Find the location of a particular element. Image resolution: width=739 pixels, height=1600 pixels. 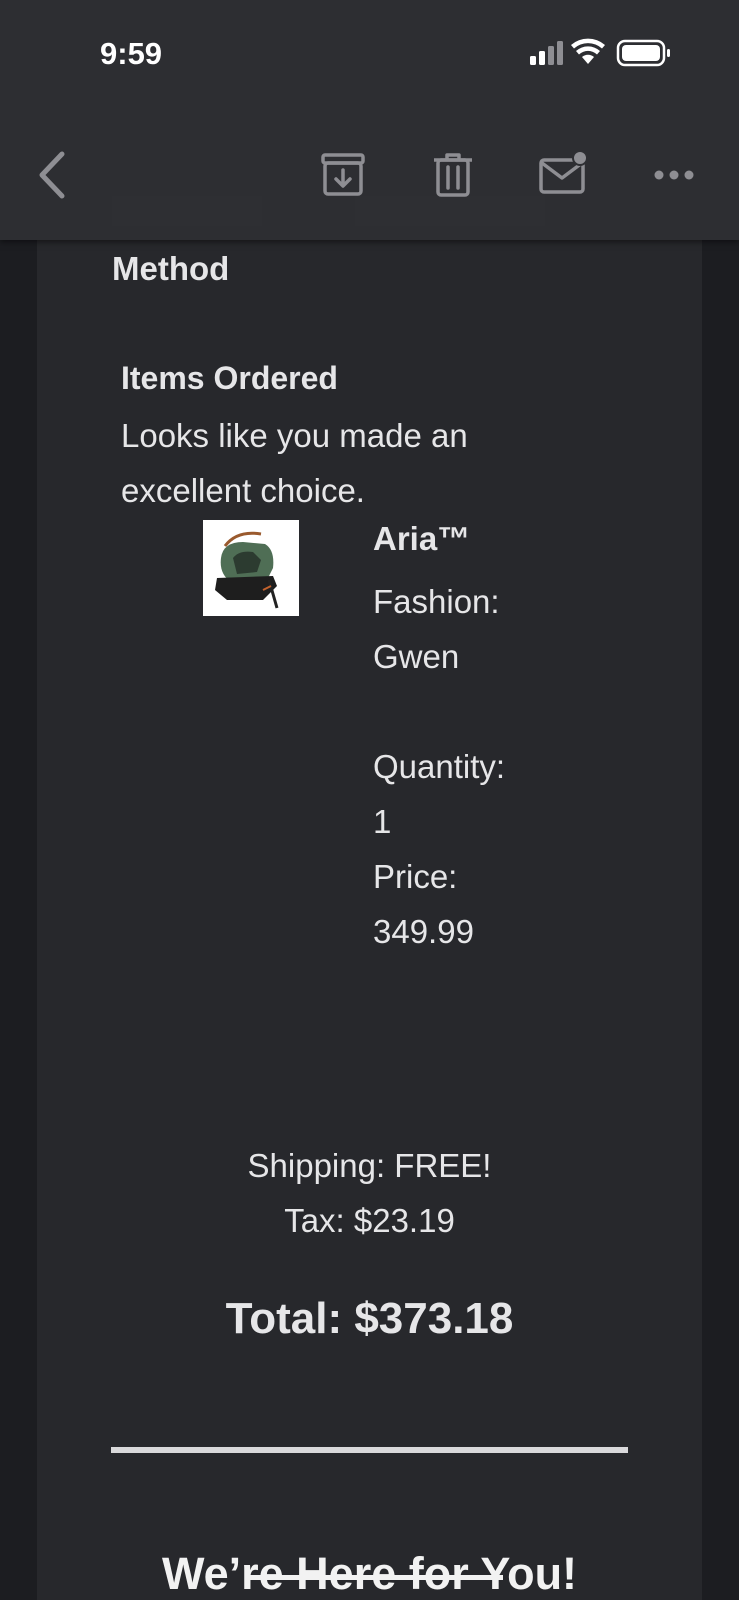

tax-line: Tax: $23.19 is located at coordinates (369, 1220).